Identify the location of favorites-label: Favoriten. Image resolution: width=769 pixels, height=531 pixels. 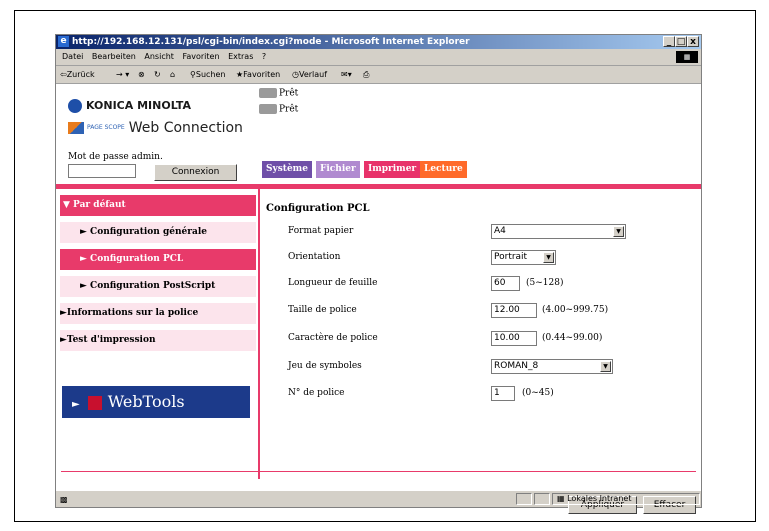
(262, 74).